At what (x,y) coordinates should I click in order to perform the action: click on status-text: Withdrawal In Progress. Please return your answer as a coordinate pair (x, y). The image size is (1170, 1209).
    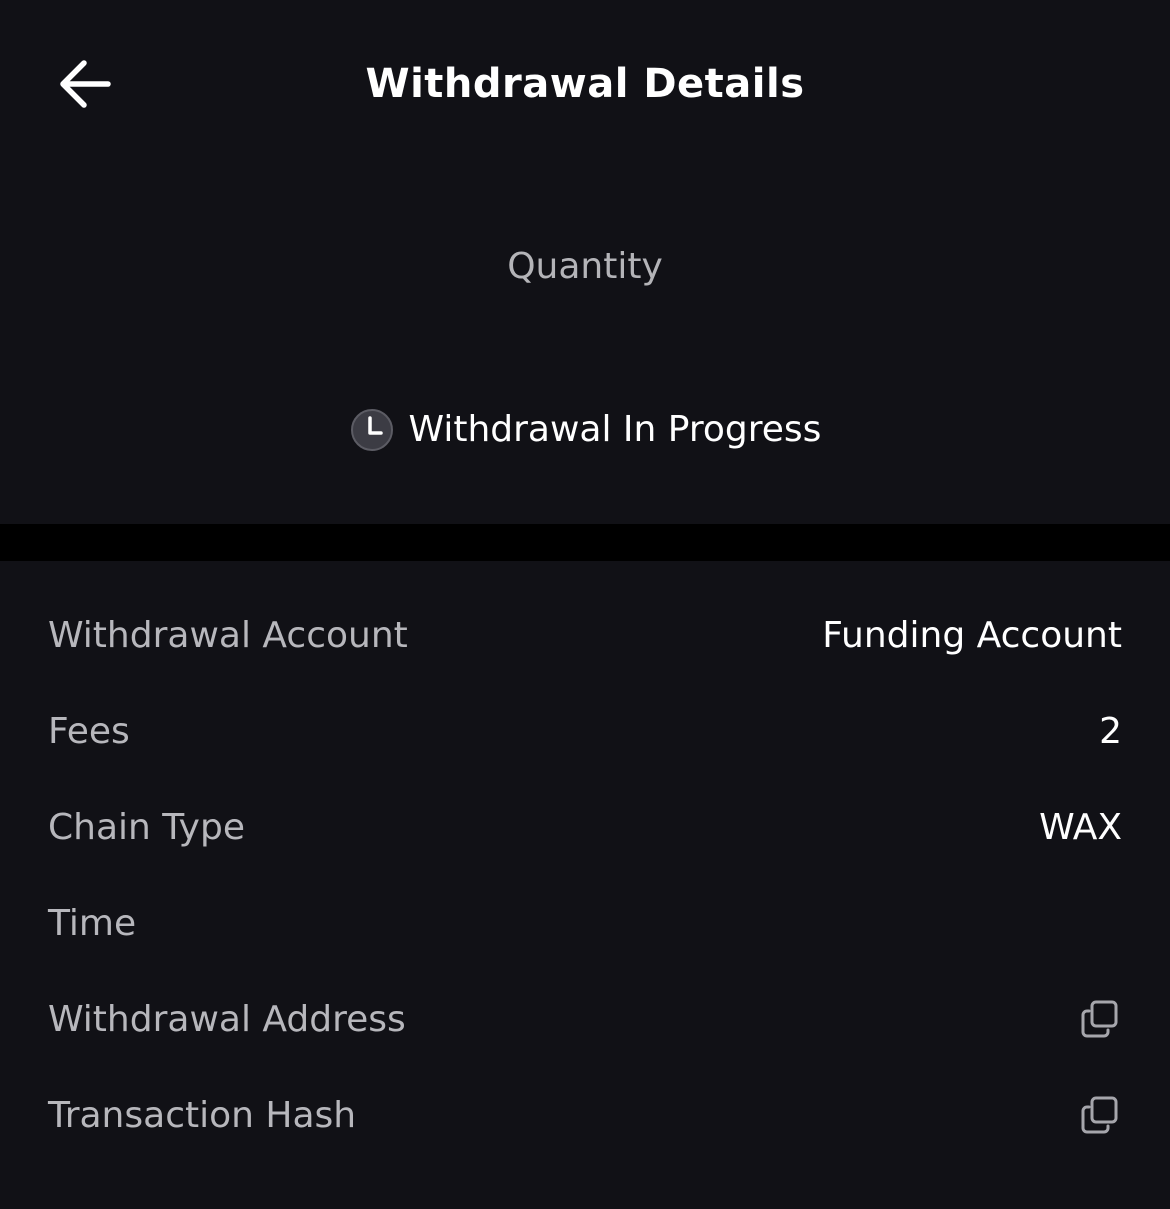
    Looking at the image, I should click on (615, 429).